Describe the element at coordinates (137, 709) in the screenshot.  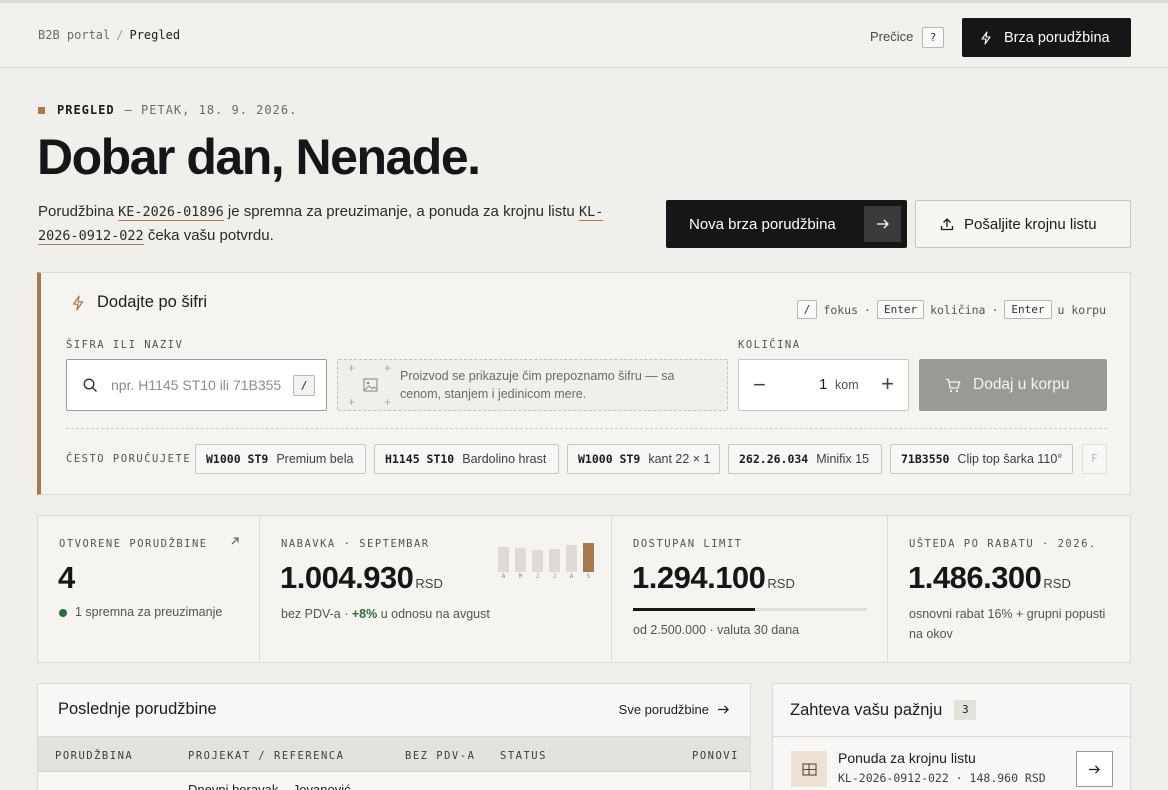
I see `recent-orders-title: Poslednje porudžbine` at that location.